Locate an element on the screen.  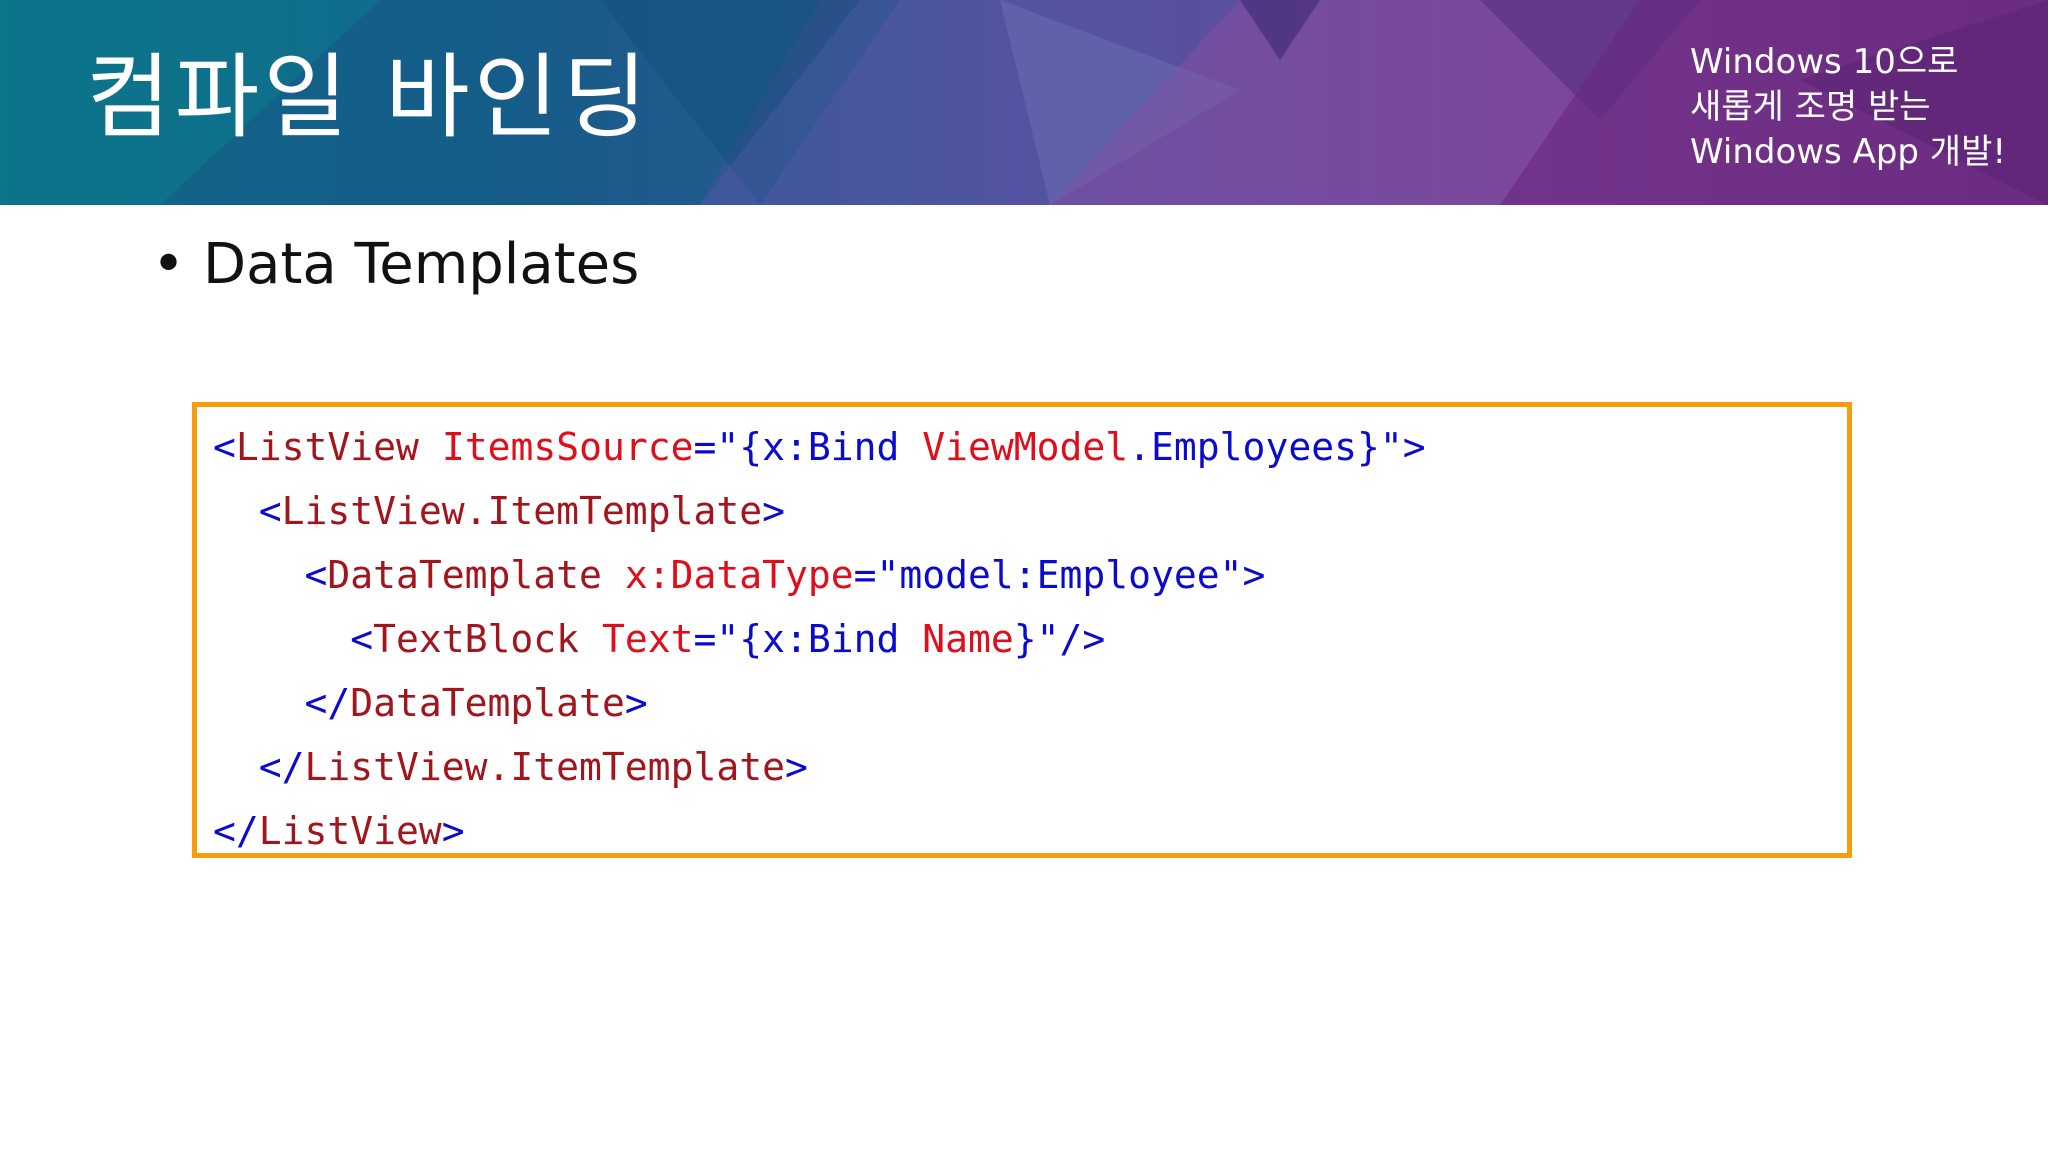
bullet-text: Data Templates is located at coordinates (421, 264).